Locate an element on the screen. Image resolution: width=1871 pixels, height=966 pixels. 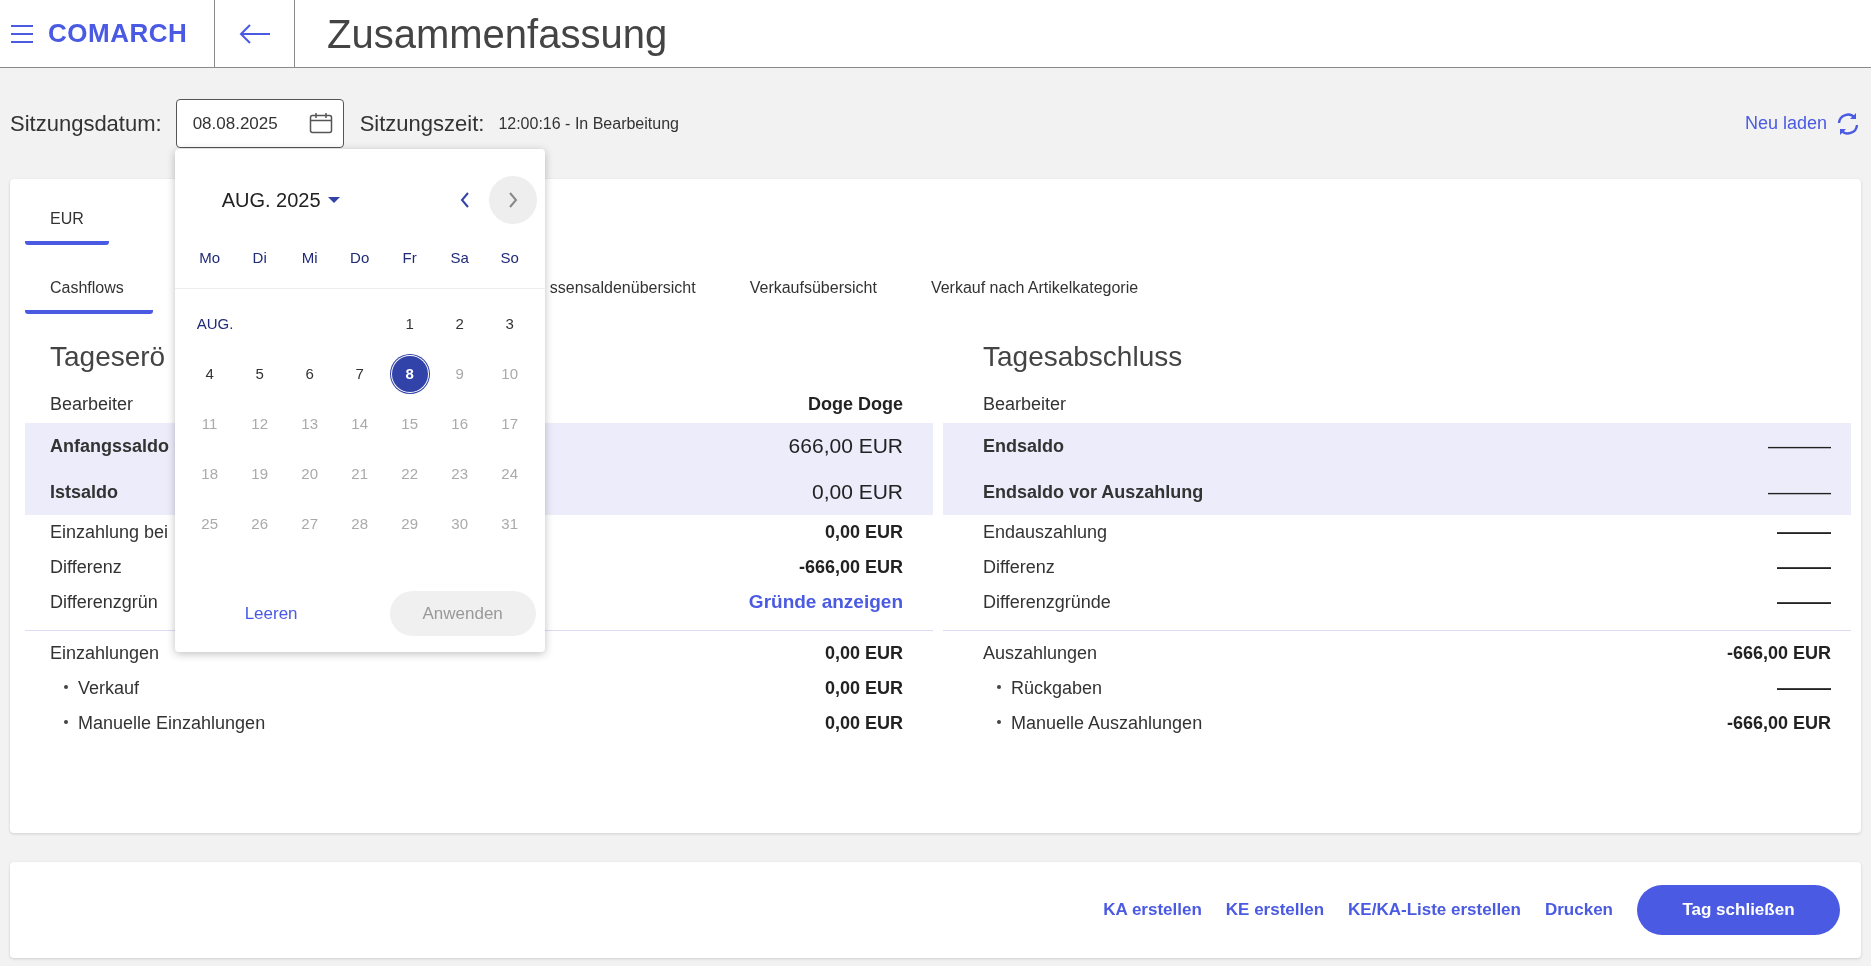
page-title: Zusammenfassung is located at coordinates (497, 34).